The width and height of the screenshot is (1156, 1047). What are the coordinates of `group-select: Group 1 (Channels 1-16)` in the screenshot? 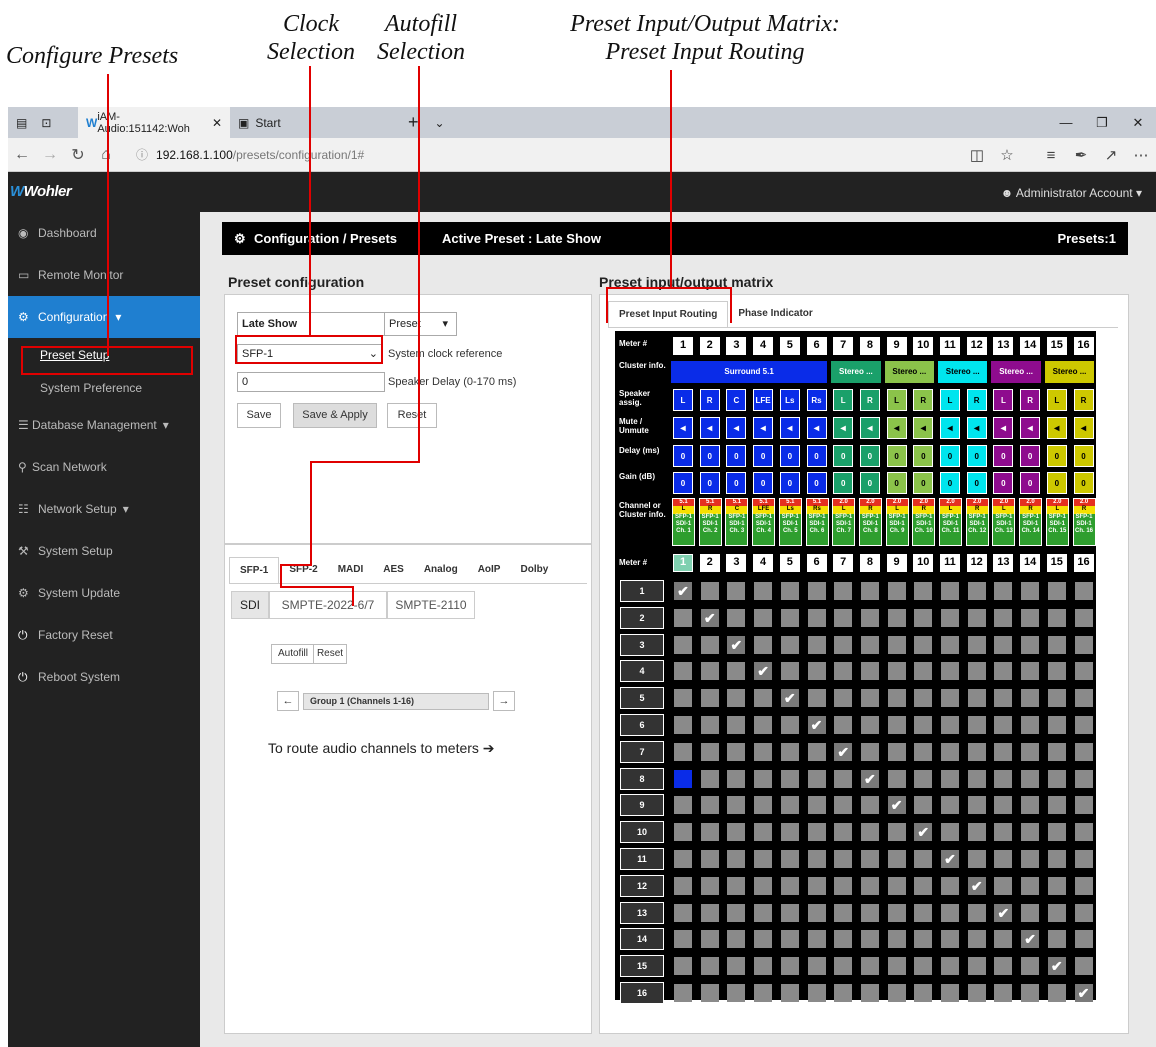 It's located at (396, 701).